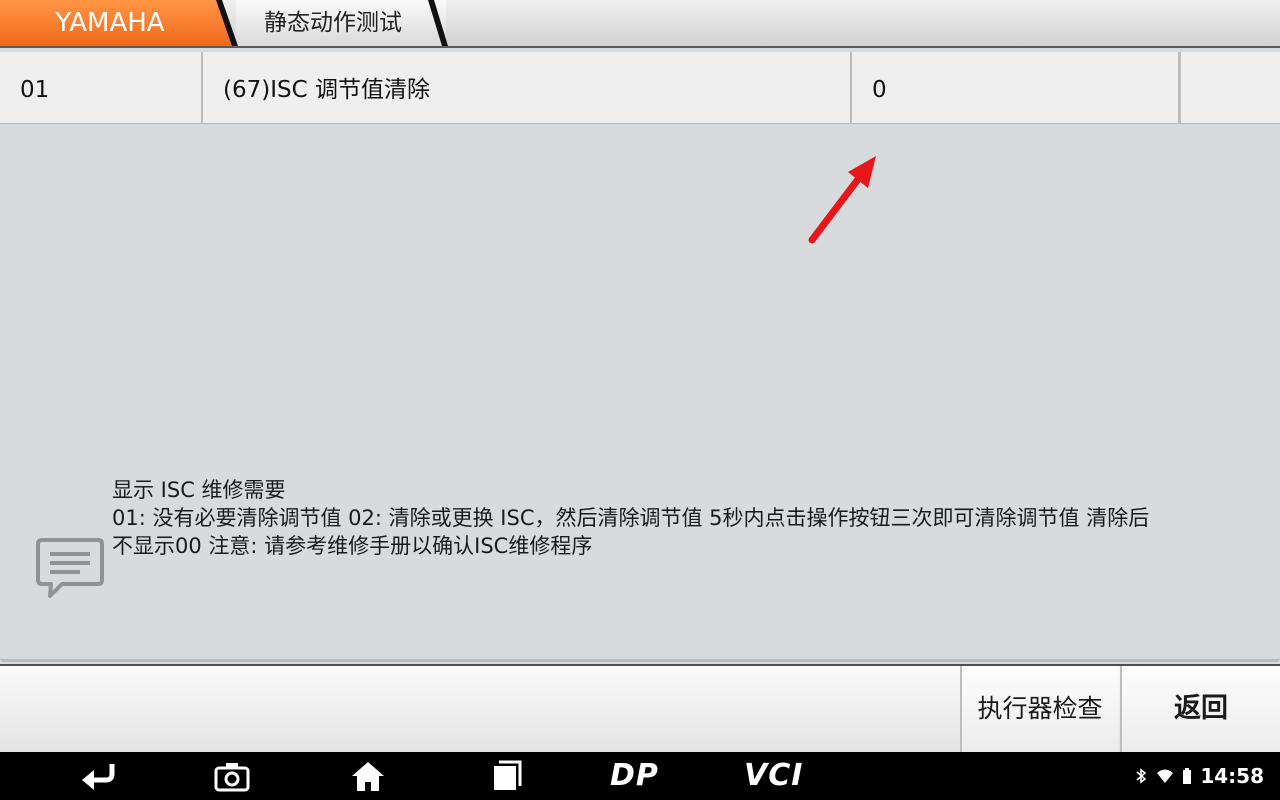 Image resolution: width=1280 pixels, height=800 pixels. Describe the element at coordinates (70, 568) in the screenshot. I see `message-icon` at that location.